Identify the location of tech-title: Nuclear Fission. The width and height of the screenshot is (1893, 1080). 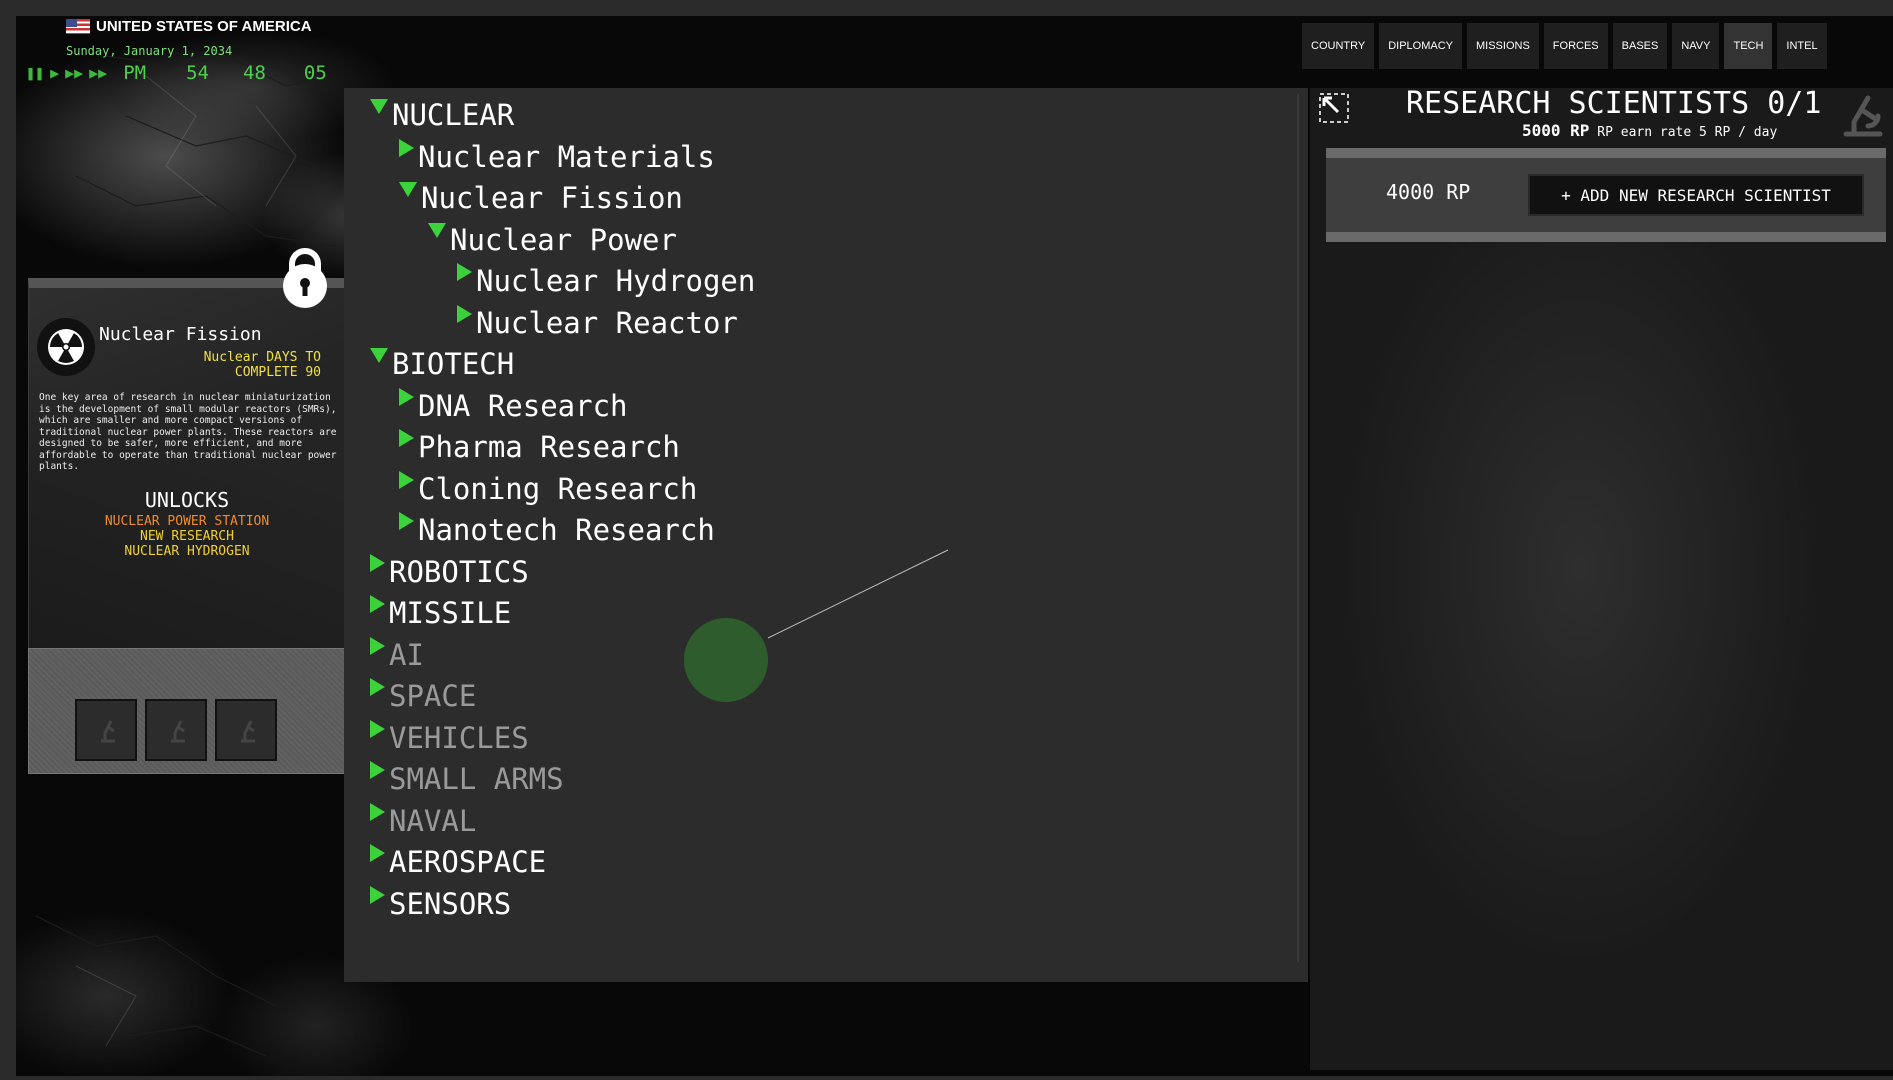
(180, 334).